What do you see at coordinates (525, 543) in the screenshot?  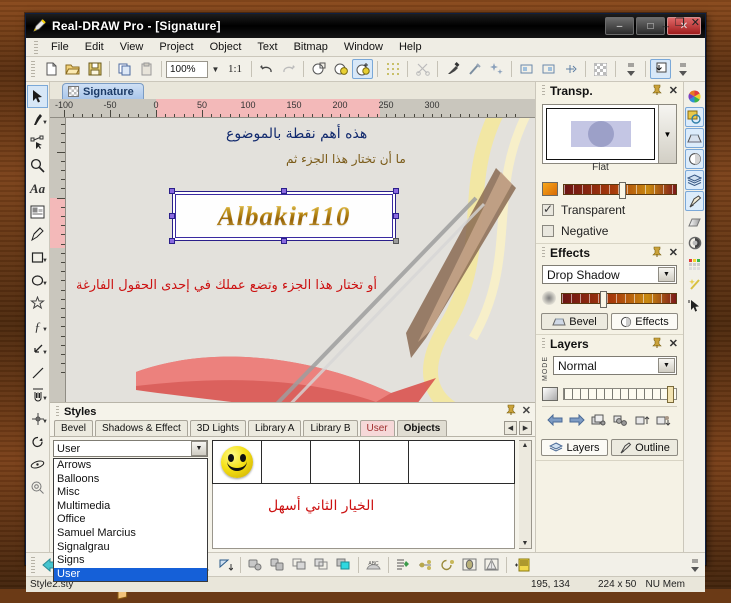 I see `scroll-down-arrow: ▼` at bounding box center [525, 543].